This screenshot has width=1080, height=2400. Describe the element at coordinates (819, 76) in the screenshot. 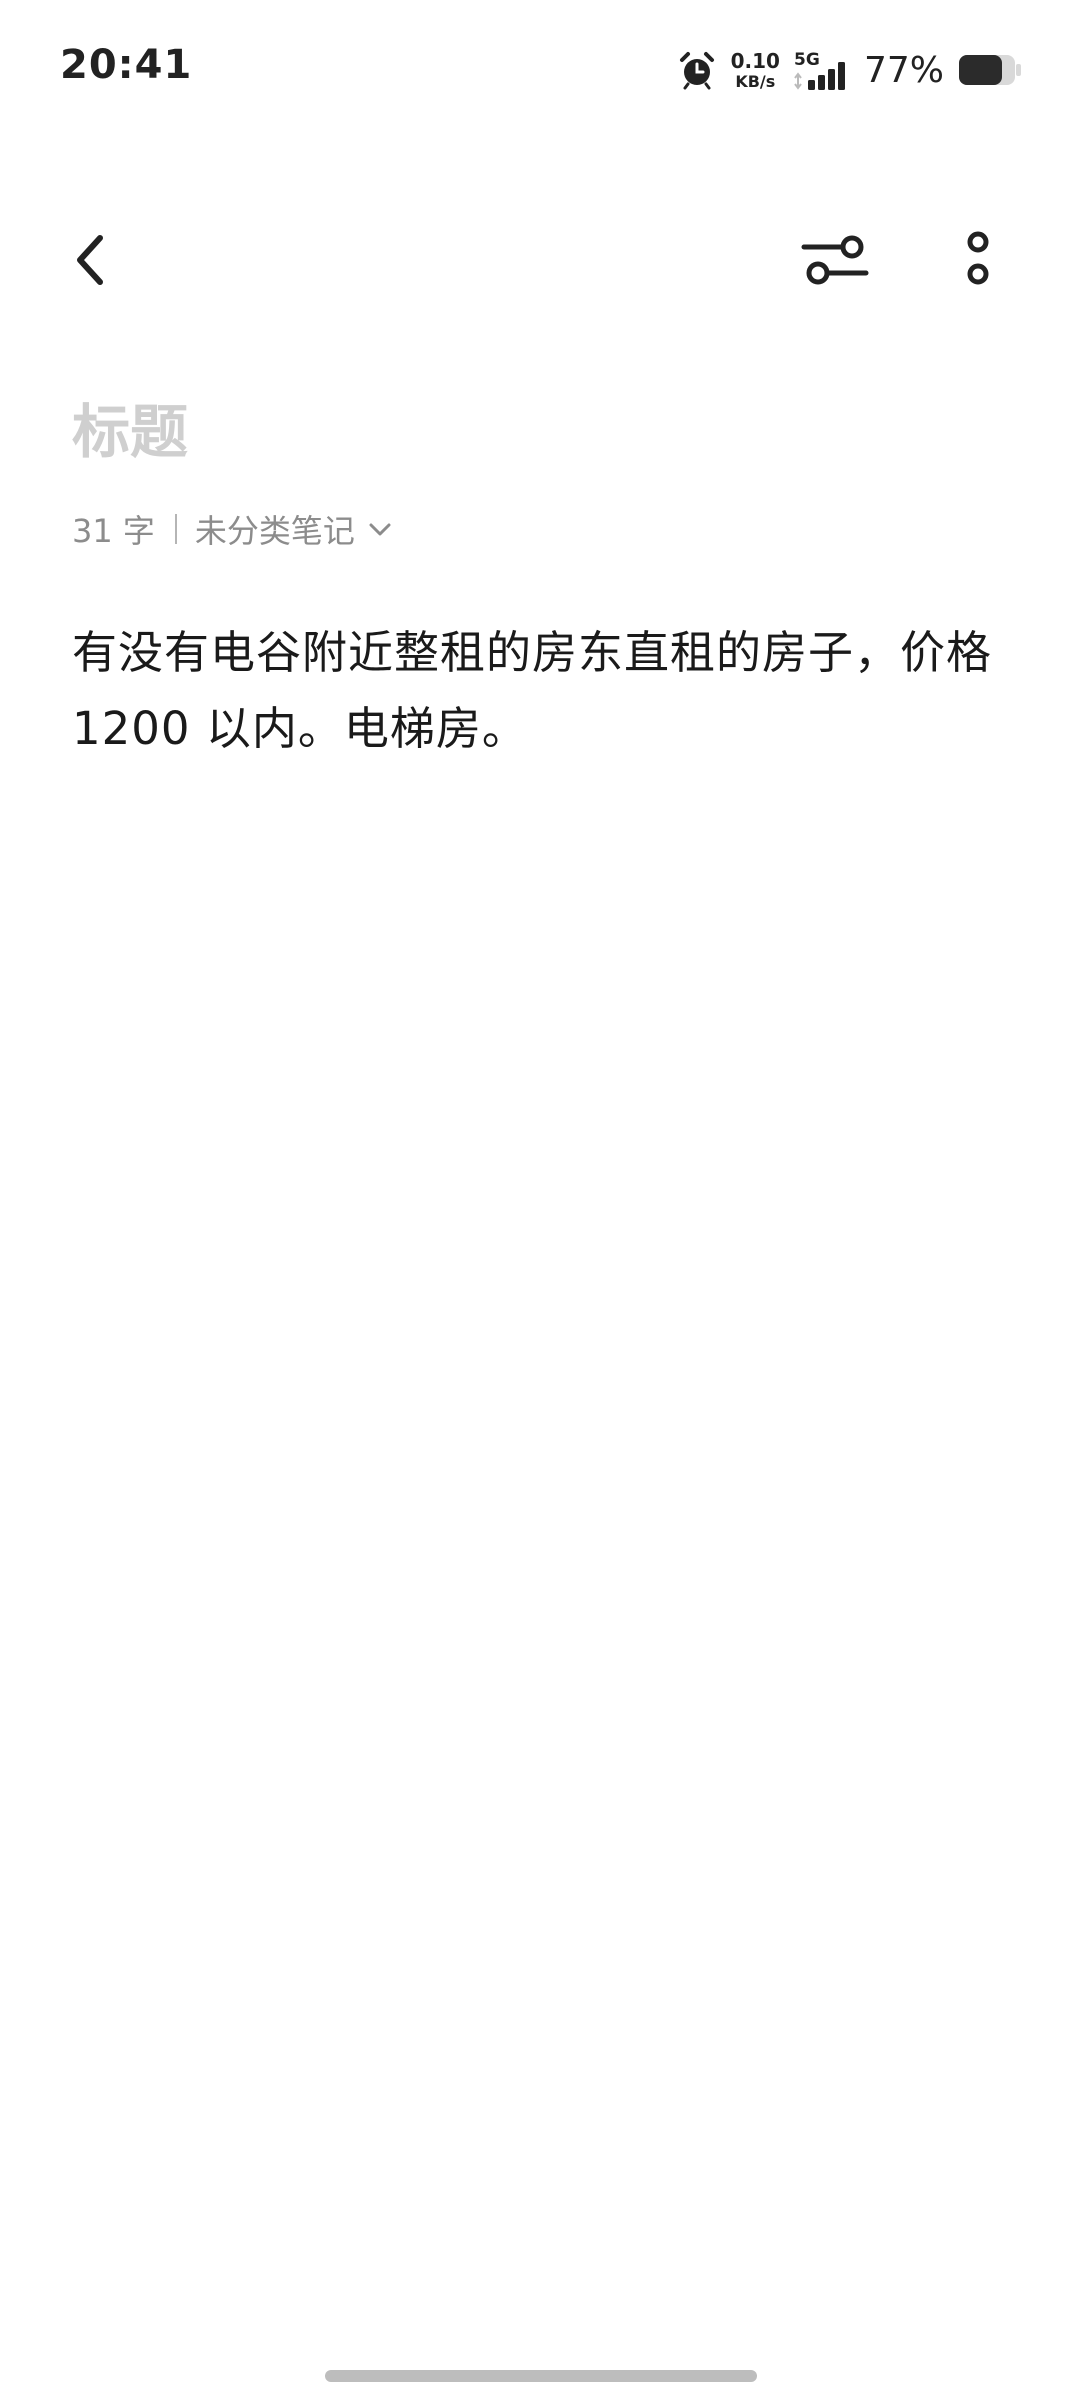

I see `signal-bars-icon` at that location.